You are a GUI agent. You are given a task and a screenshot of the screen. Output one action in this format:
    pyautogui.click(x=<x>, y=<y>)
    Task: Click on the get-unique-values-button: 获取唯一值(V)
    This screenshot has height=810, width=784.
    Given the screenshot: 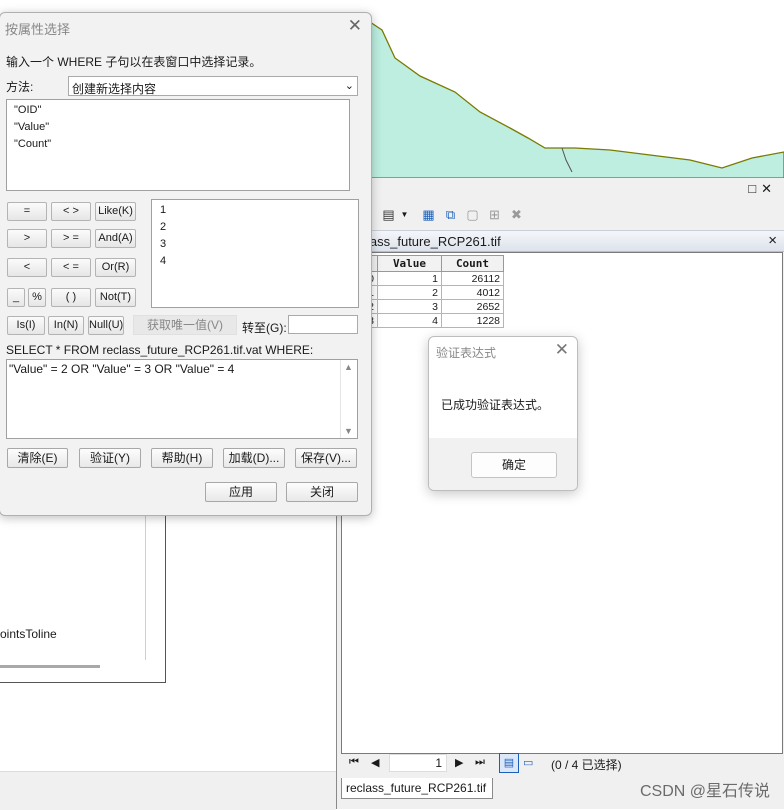 What is the action you would take?
    pyautogui.click(x=185, y=325)
    